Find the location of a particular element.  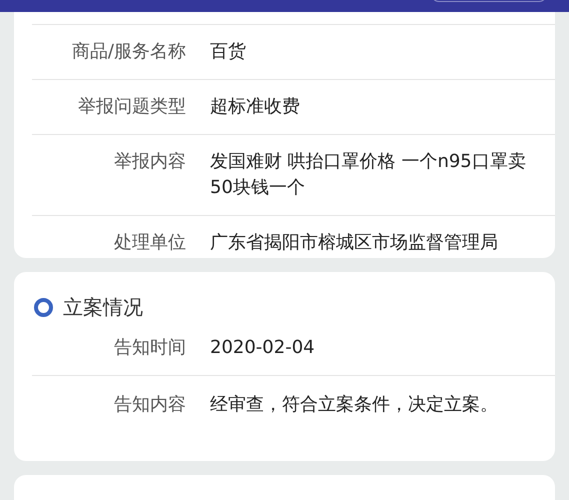

field-label: 举报内容 is located at coordinates (149, 162).